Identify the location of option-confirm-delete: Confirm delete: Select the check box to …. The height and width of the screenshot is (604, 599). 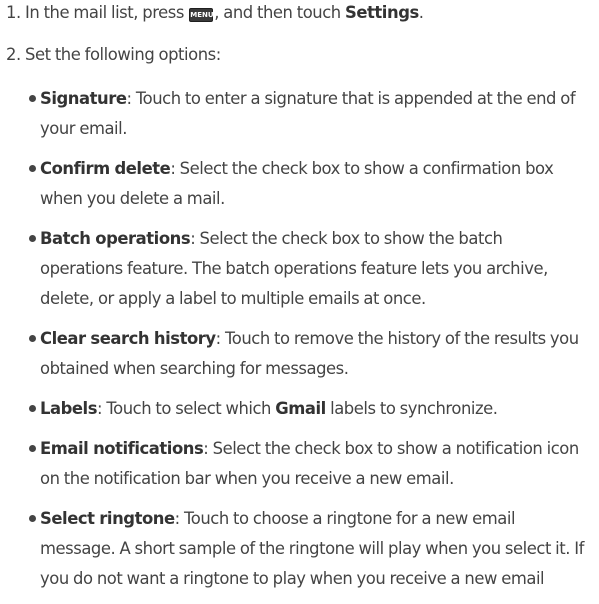
(299, 184).